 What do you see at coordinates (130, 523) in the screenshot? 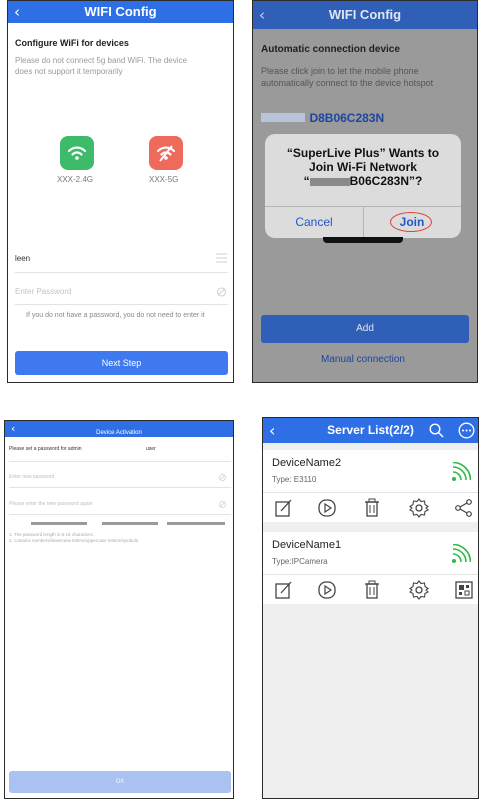
I see `strength-bar-medium` at bounding box center [130, 523].